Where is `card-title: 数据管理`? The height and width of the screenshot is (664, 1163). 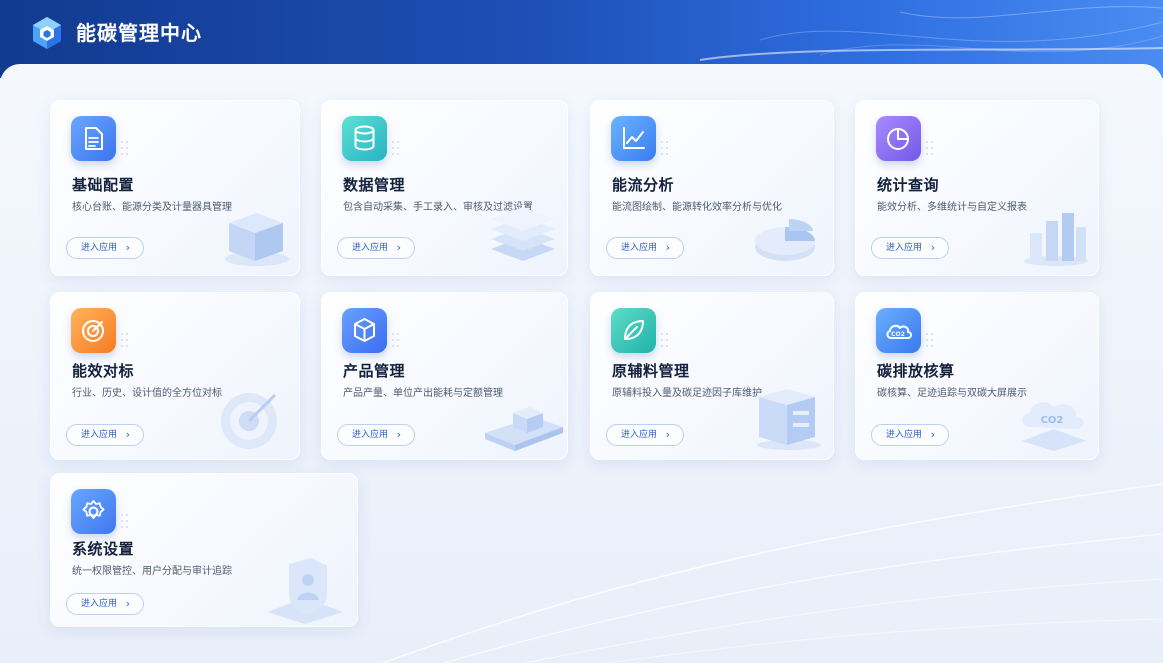 card-title: 数据管理 is located at coordinates (374, 185).